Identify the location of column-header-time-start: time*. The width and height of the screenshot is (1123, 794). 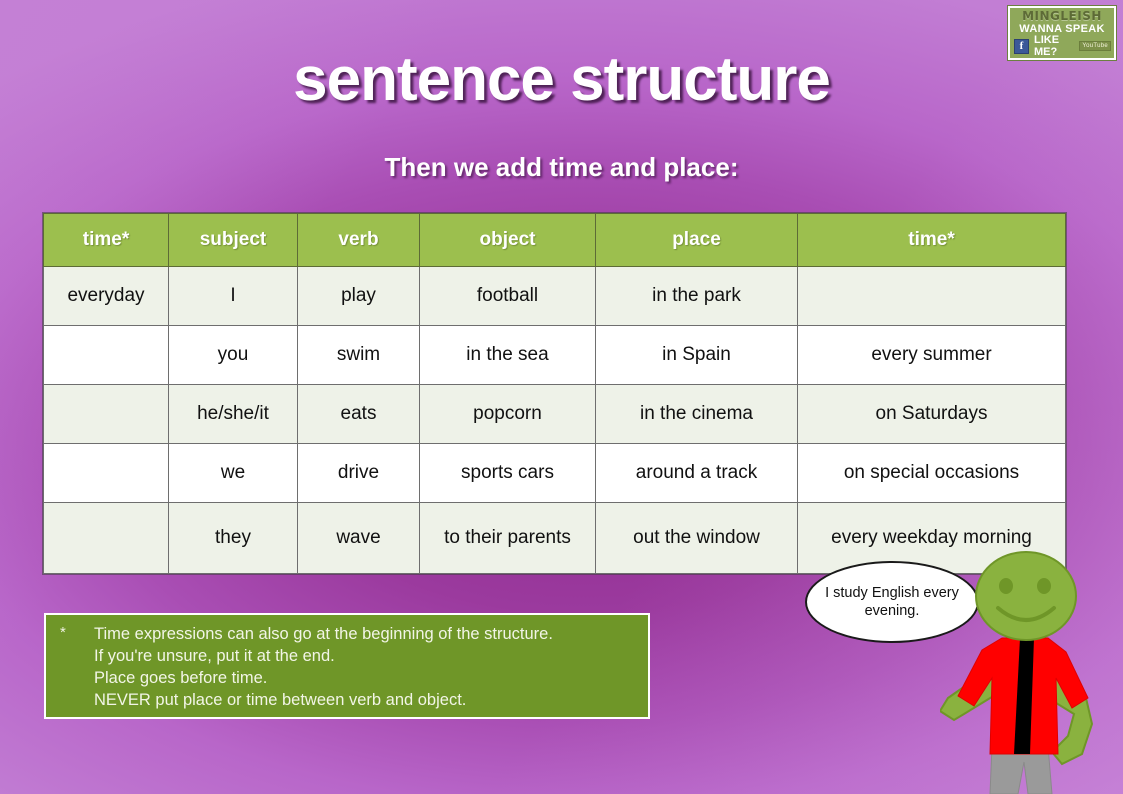
(106, 240).